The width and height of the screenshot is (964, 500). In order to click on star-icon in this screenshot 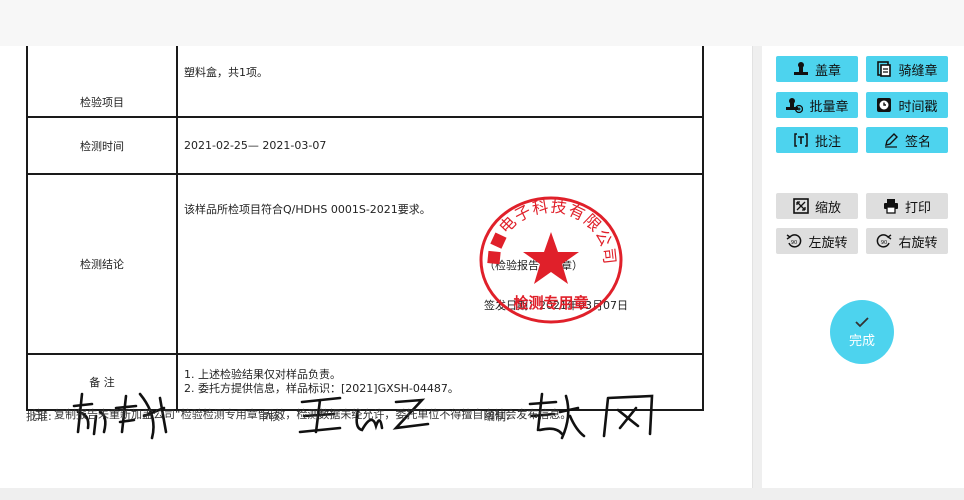, I will do `click(551, 258)`.